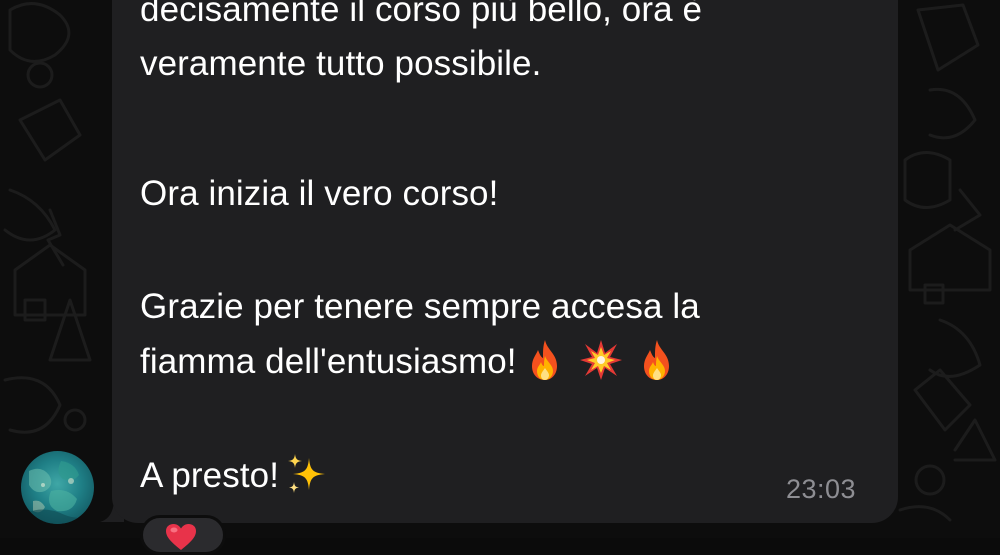  What do you see at coordinates (821, 489) in the screenshot?
I see `message-timestamp: 23:03` at bounding box center [821, 489].